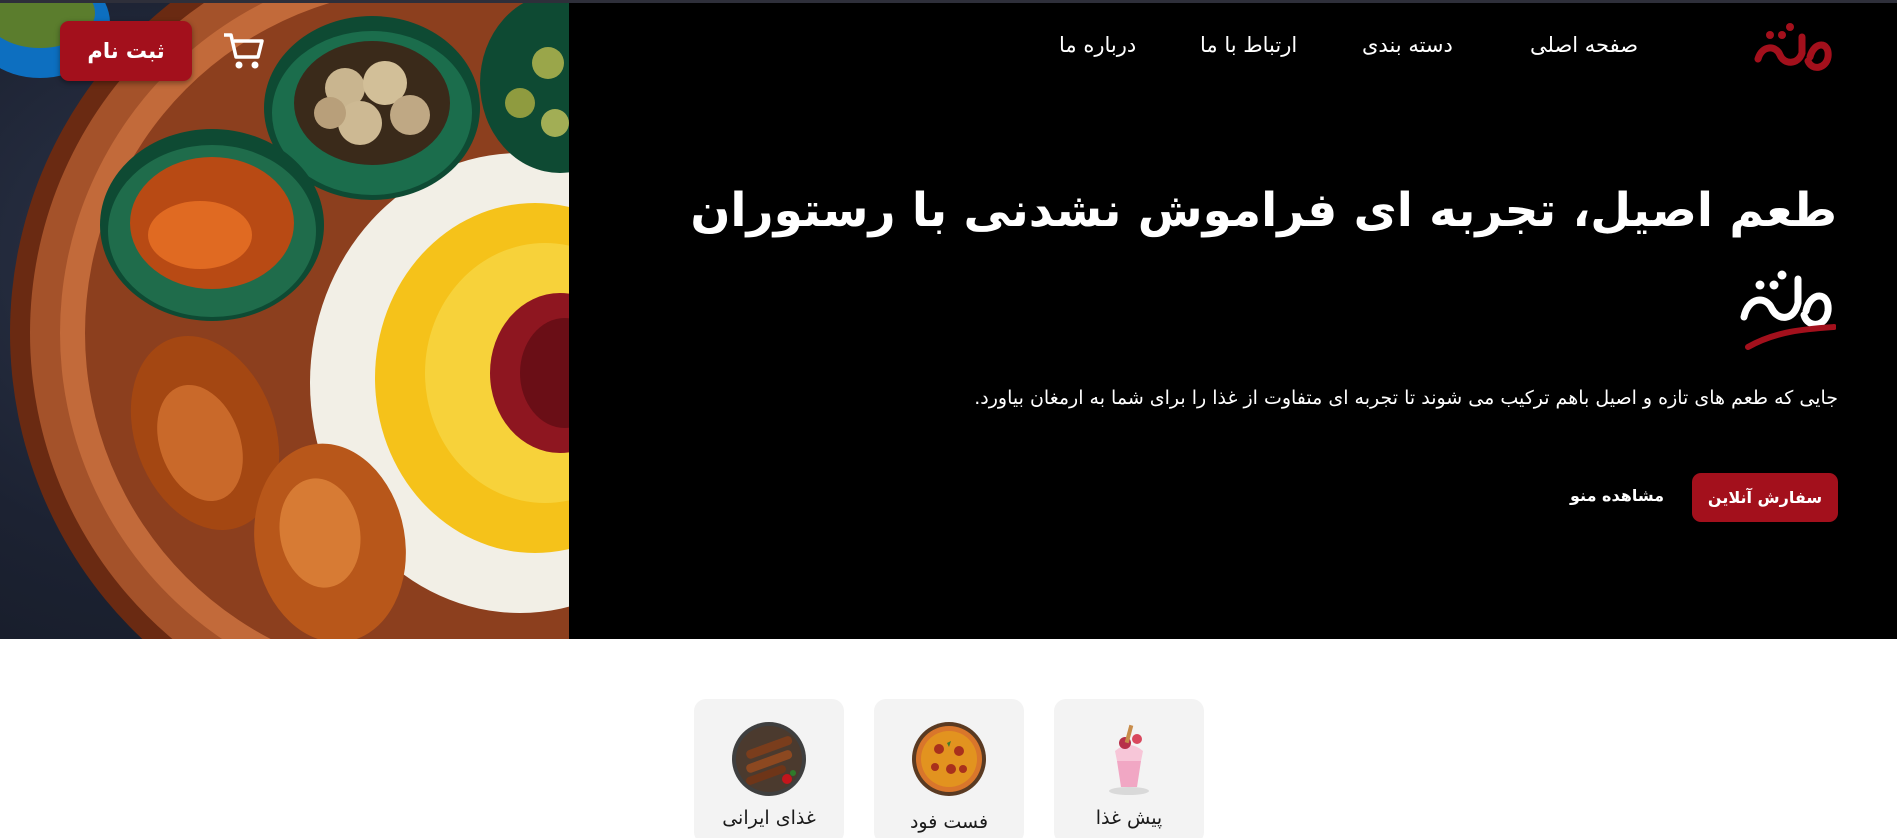 The height and width of the screenshot is (838, 1897). Describe the element at coordinates (126, 51) in the screenshot. I see `signup-button: ثبت نام` at that location.